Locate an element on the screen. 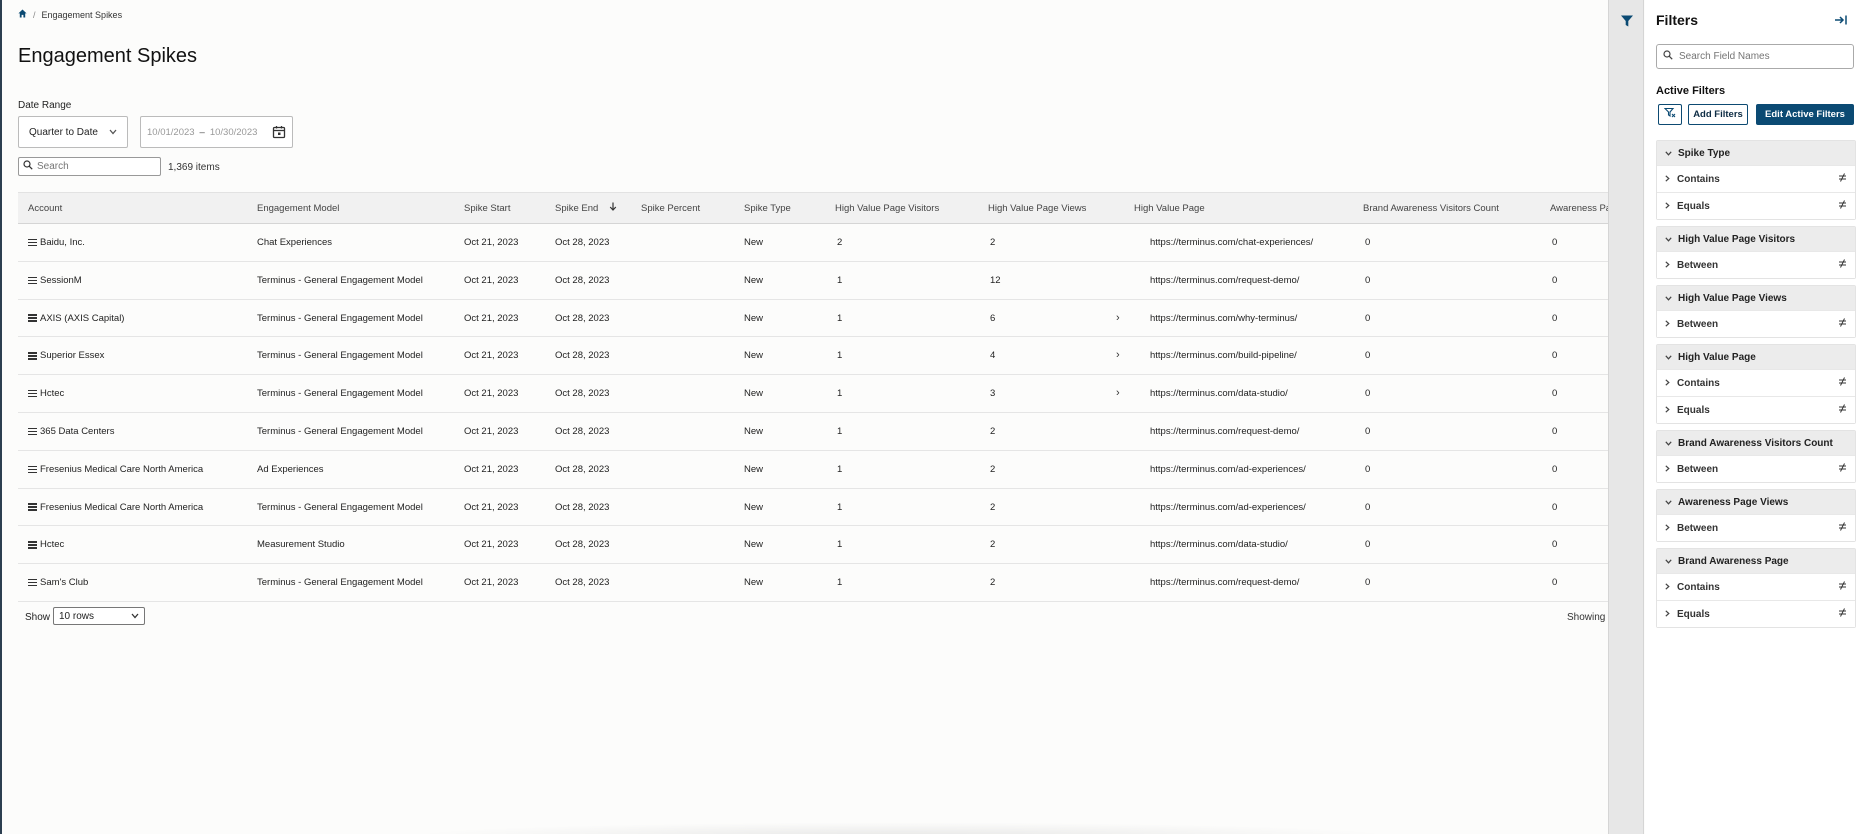  account-name: SessionM is located at coordinates (61, 280).